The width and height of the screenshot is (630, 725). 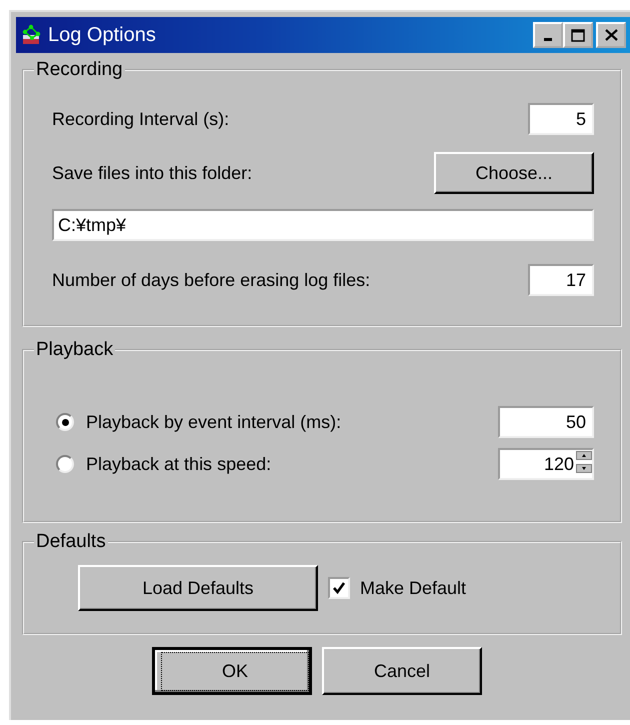 What do you see at coordinates (71, 542) in the screenshot?
I see `group-title: Defaults` at bounding box center [71, 542].